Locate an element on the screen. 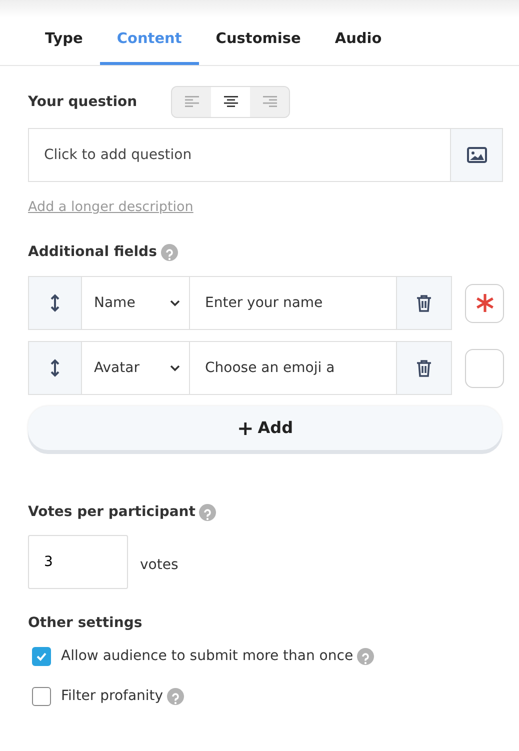 The width and height of the screenshot is (519, 751). section-label: Votes per participant is located at coordinates (112, 512).